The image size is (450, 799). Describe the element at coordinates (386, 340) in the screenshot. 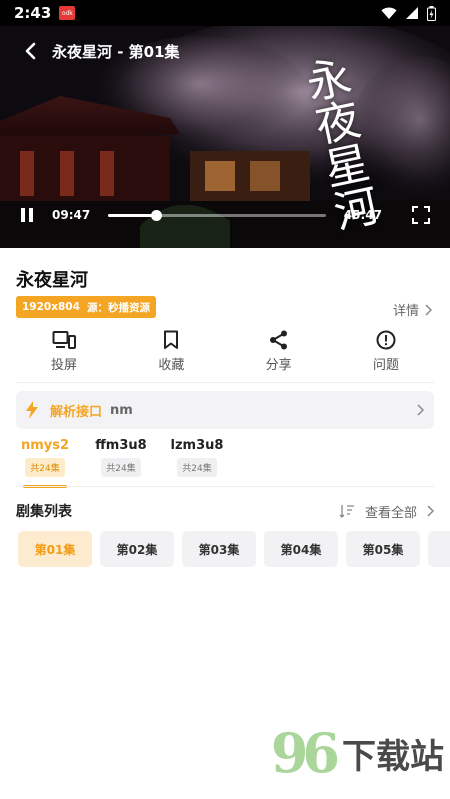

I see `alert-icon` at that location.